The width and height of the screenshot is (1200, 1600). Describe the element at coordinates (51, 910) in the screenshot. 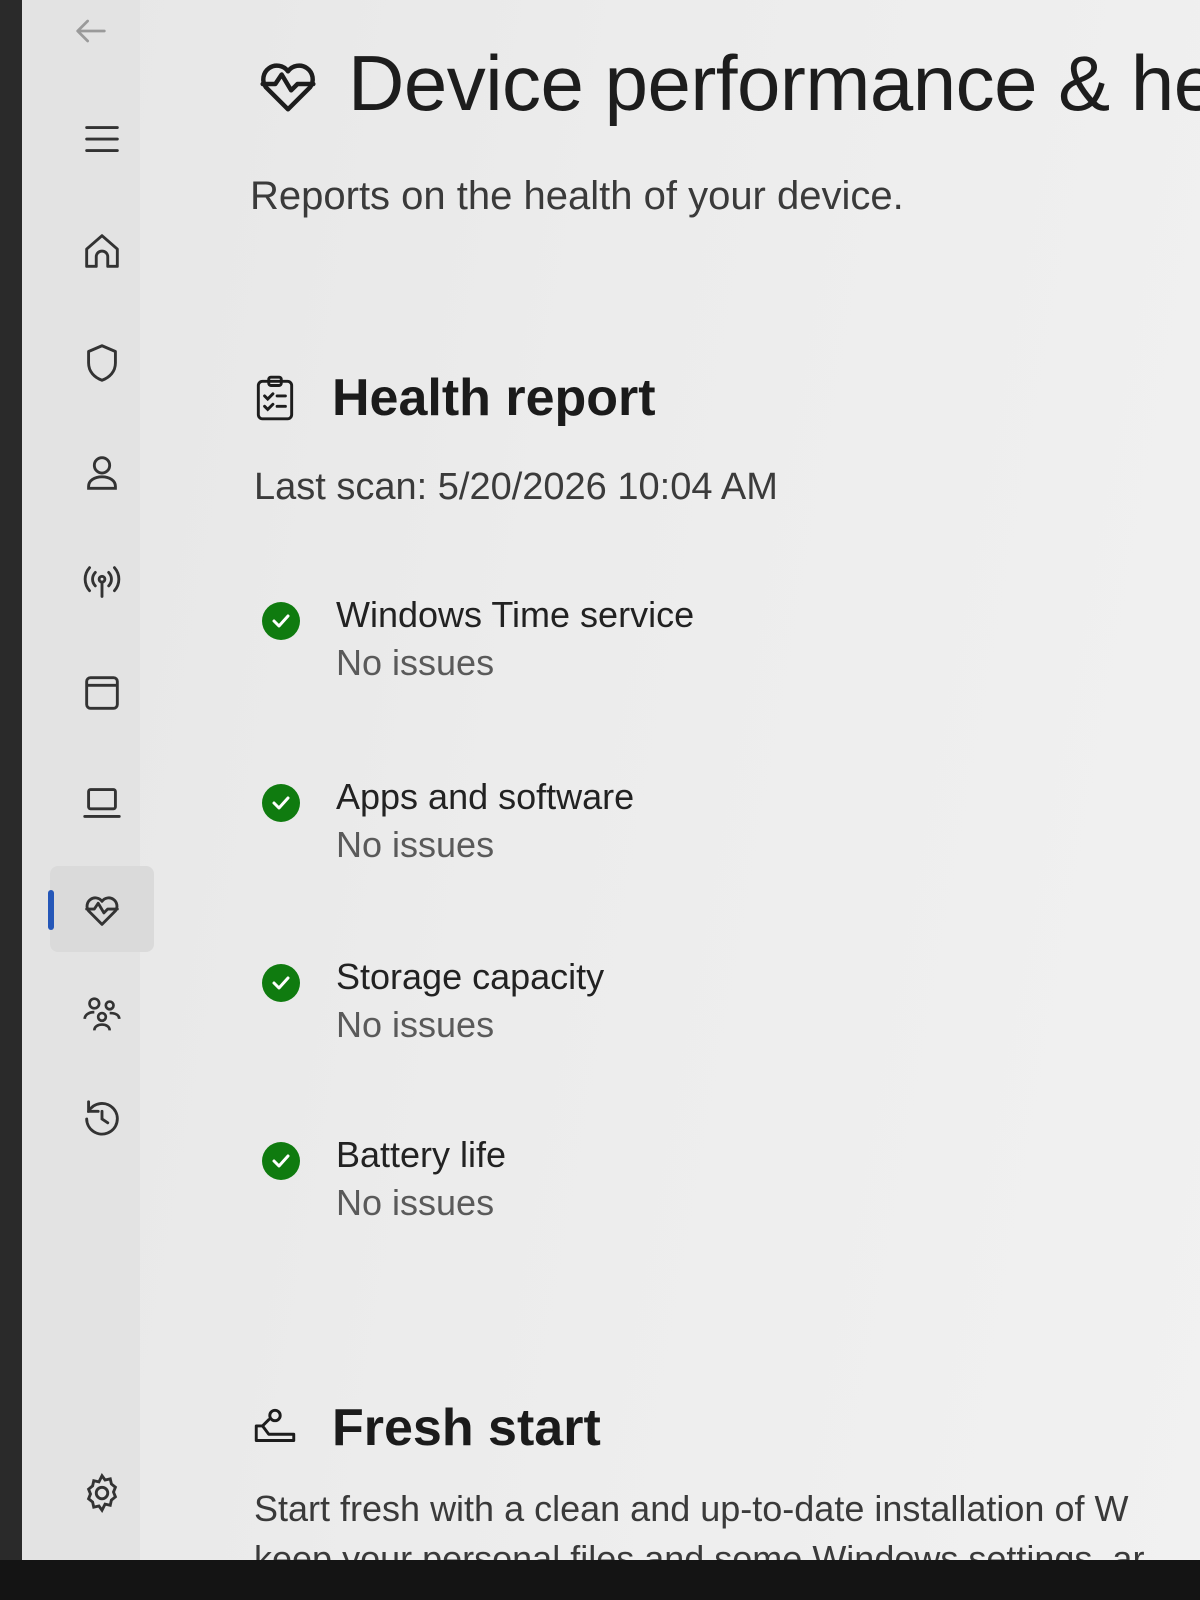

I see `active-indicator` at that location.